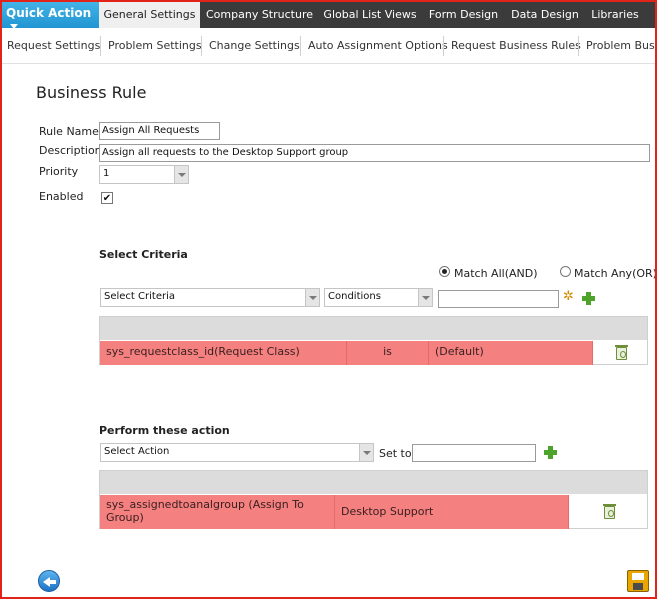 The width and height of the screenshot is (657, 599). Describe the element at coordinates (545, 14) in the screenshot. I see `tab-data-design: Data Design` at that location.